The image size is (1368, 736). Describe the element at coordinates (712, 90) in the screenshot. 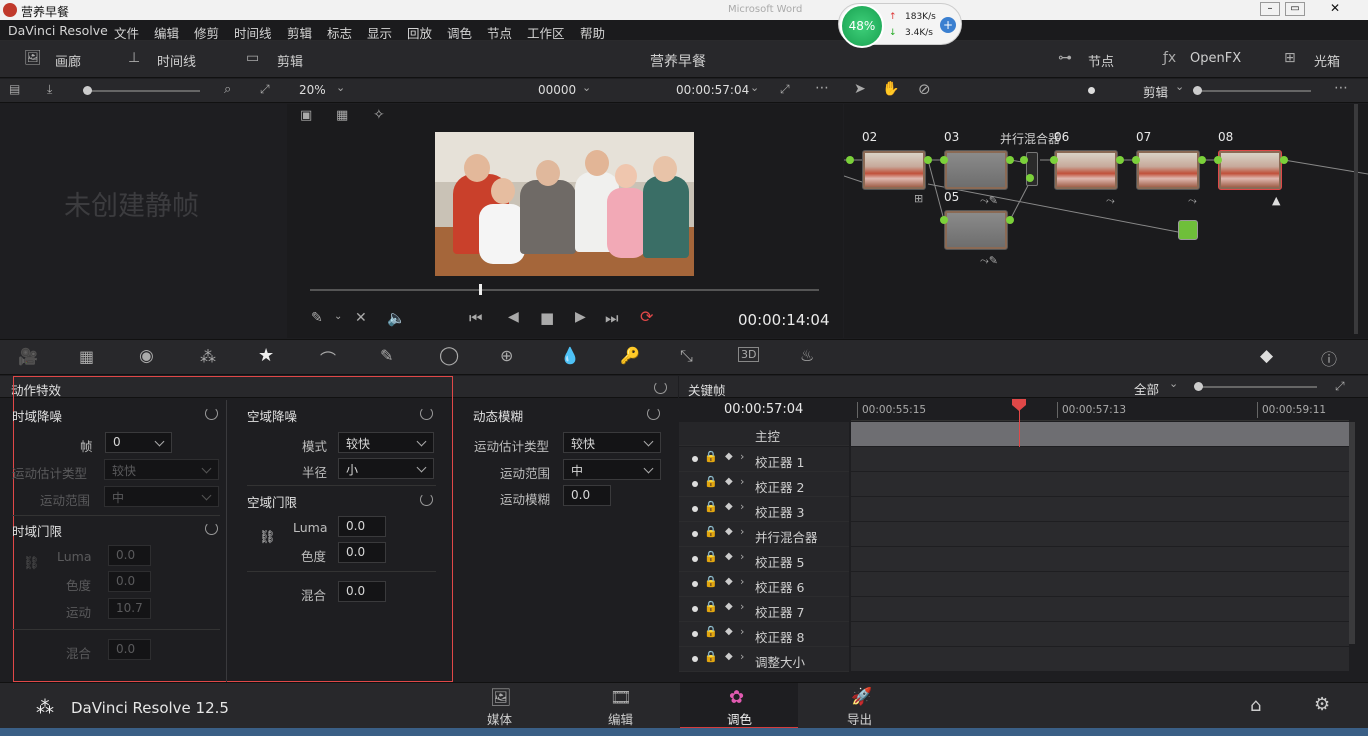

I see `timecode-out: 00:00:57:04` at that location.